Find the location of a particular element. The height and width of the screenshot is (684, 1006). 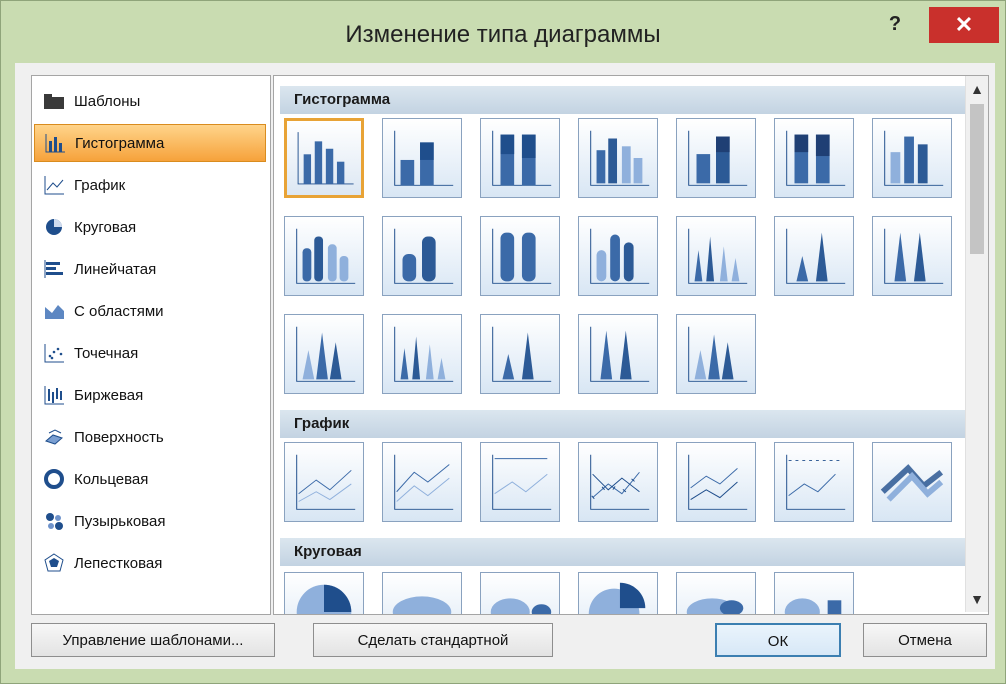

chart-thumb-clustered-cylinder is located at coordinates (324, 256).